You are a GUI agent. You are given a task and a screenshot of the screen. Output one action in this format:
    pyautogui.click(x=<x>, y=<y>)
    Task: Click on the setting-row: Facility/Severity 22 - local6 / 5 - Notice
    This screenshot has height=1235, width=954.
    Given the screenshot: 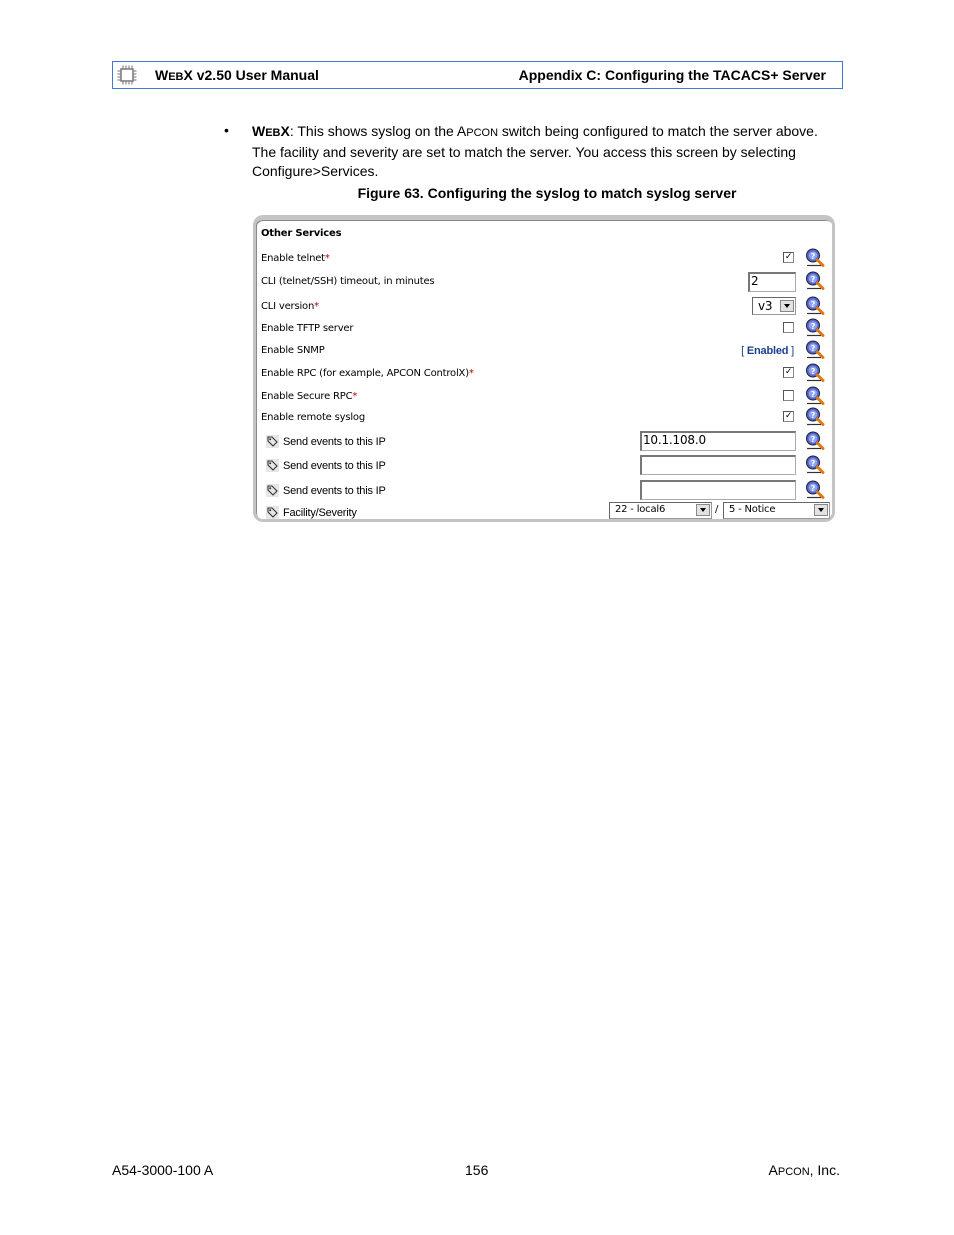 What is the action you would take?
    pyautogui.click(x=546, y=514)
    